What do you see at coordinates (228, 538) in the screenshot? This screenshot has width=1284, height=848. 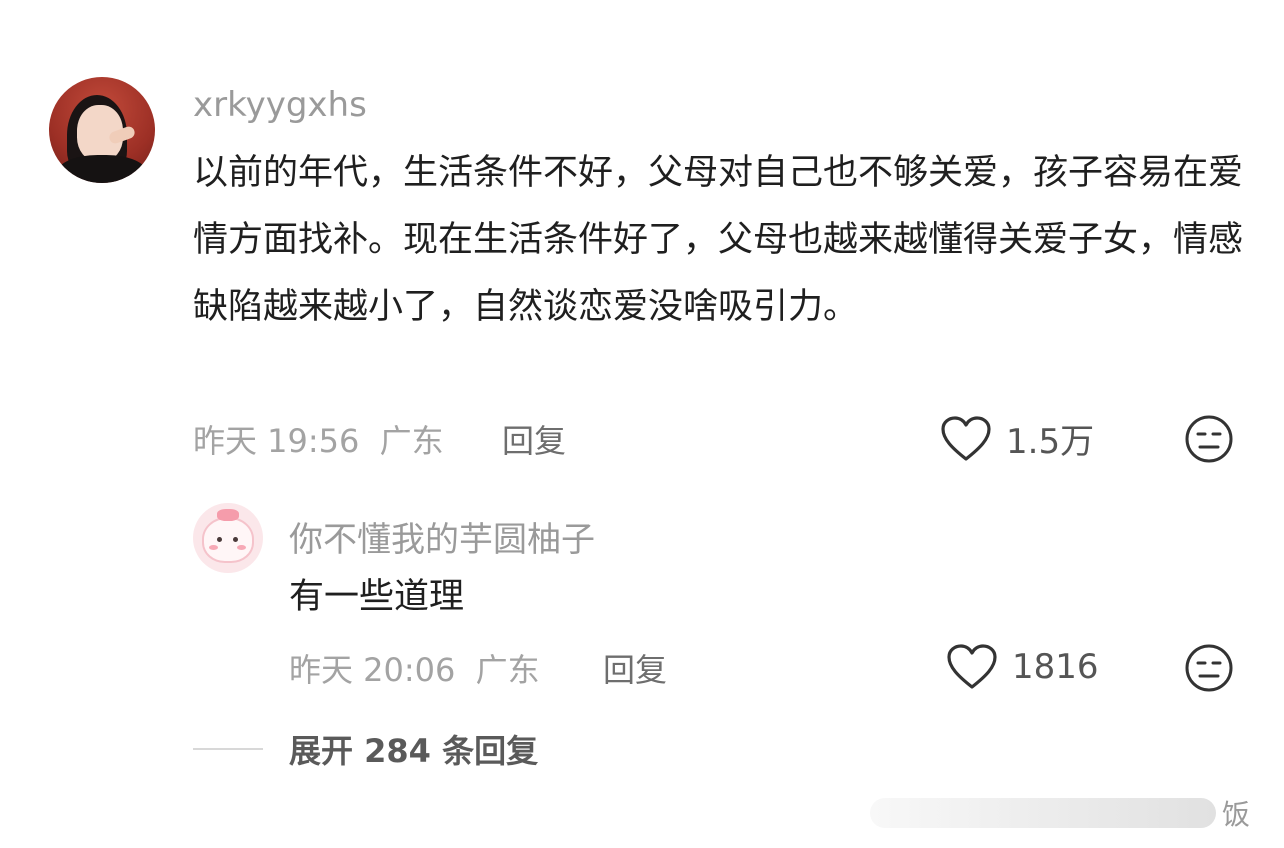 I see `reply-avatar` at bounding box center [228, 538].